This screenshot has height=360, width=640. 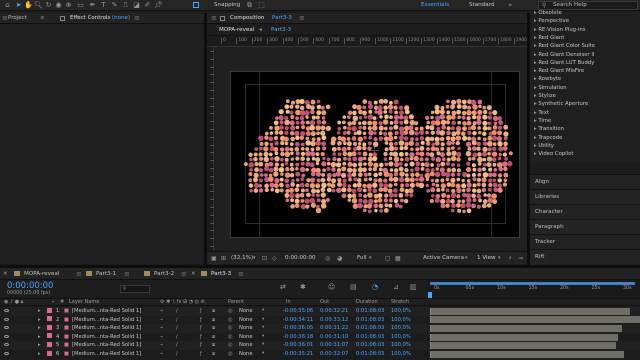 What do you see at coordinates (80, 5) in the screenshot?
I see `rectangle-tool-icon: ▭` at bounding box center [80, 5].